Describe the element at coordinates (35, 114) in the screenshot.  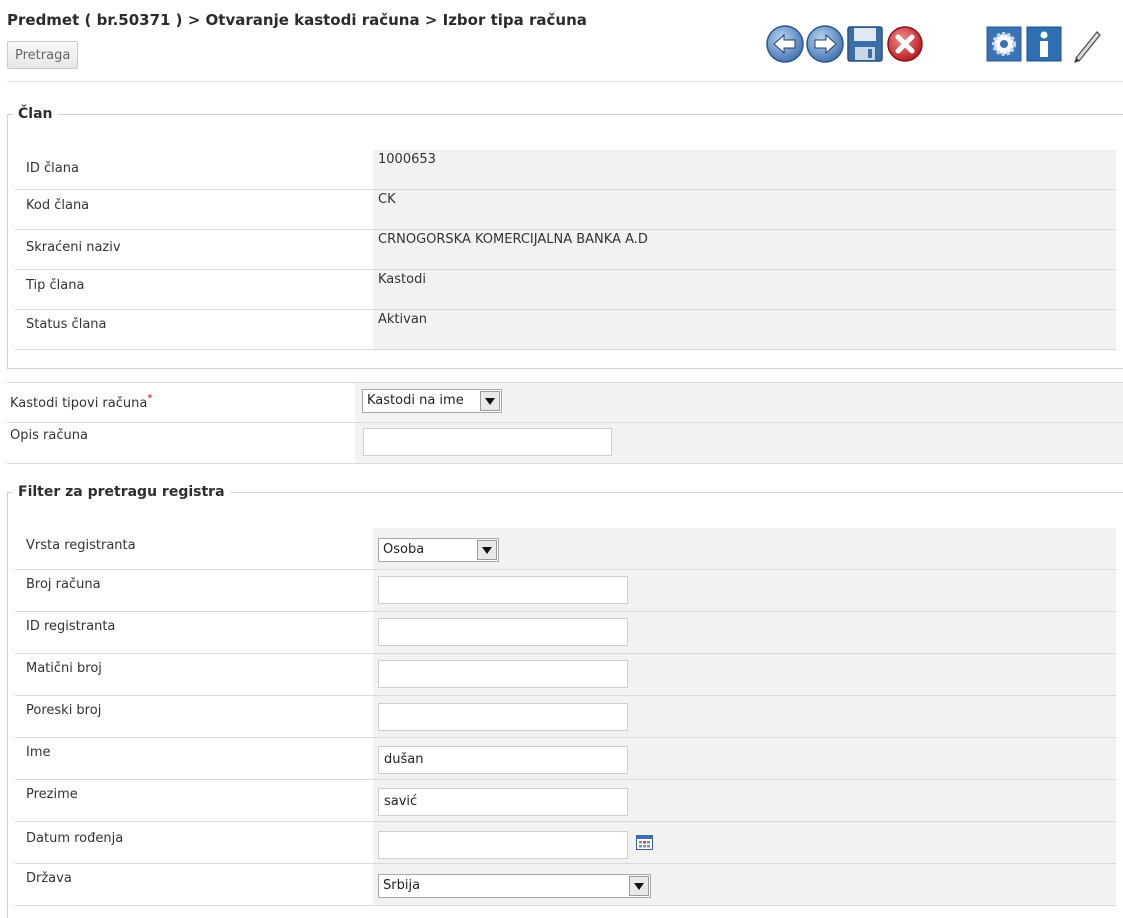
I see `member-legend: Član` at that location.